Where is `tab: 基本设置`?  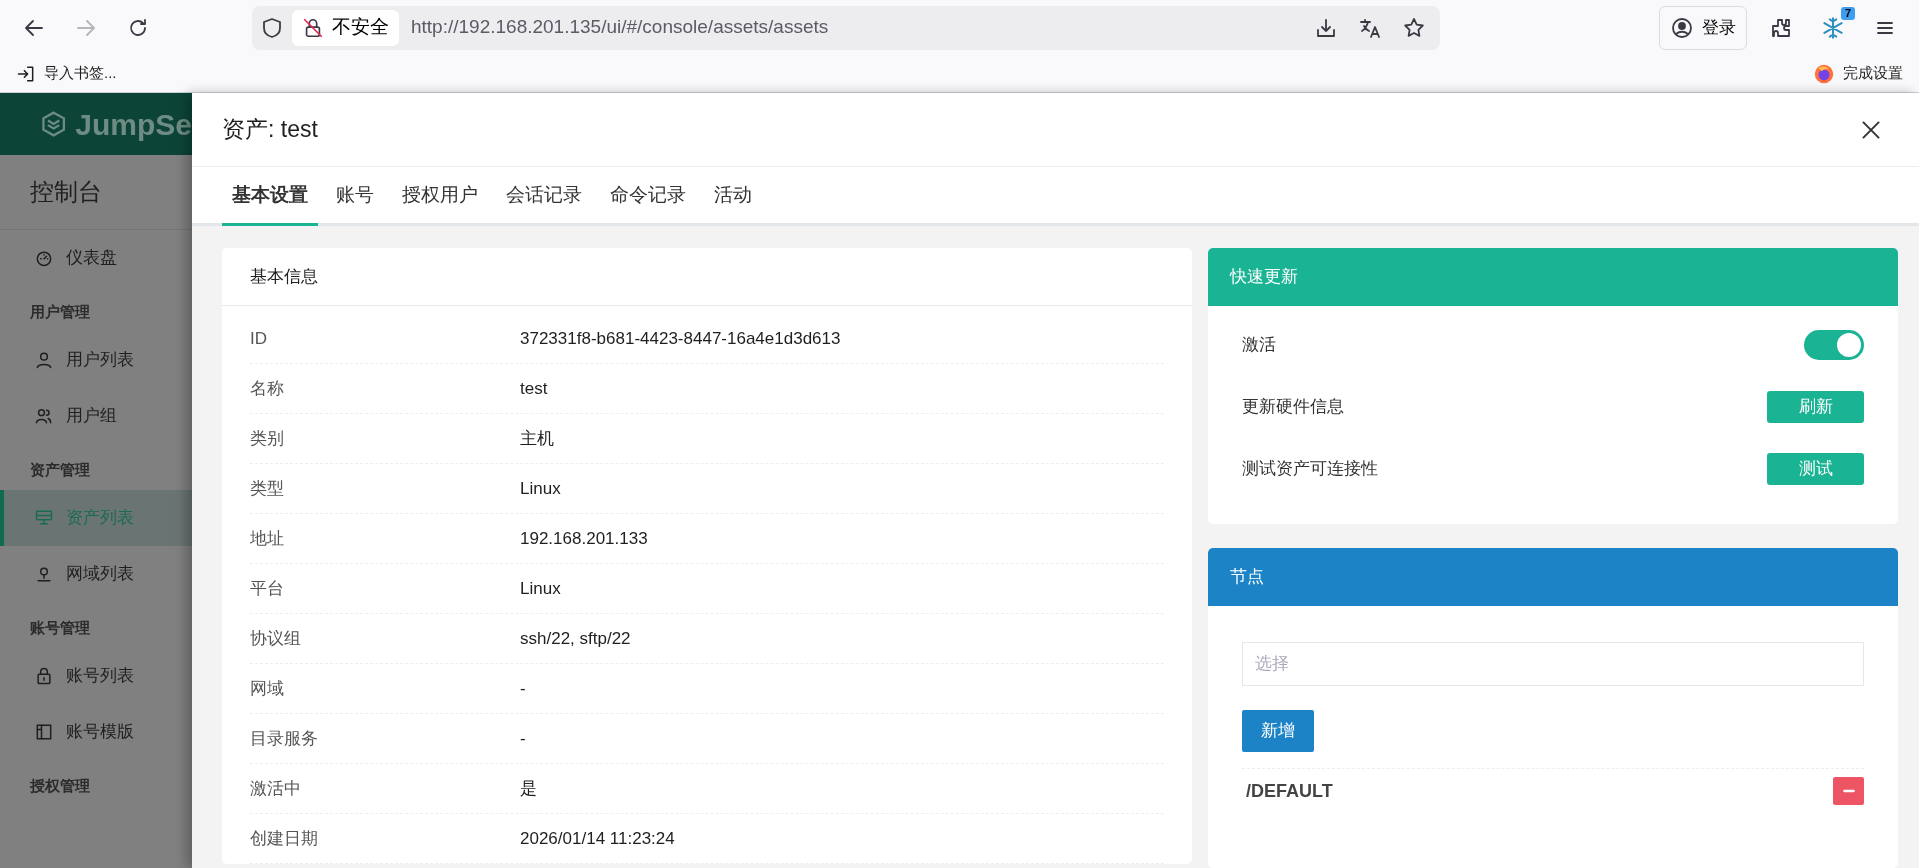 tab: 基本设置 is located at coordinates (270, 196).